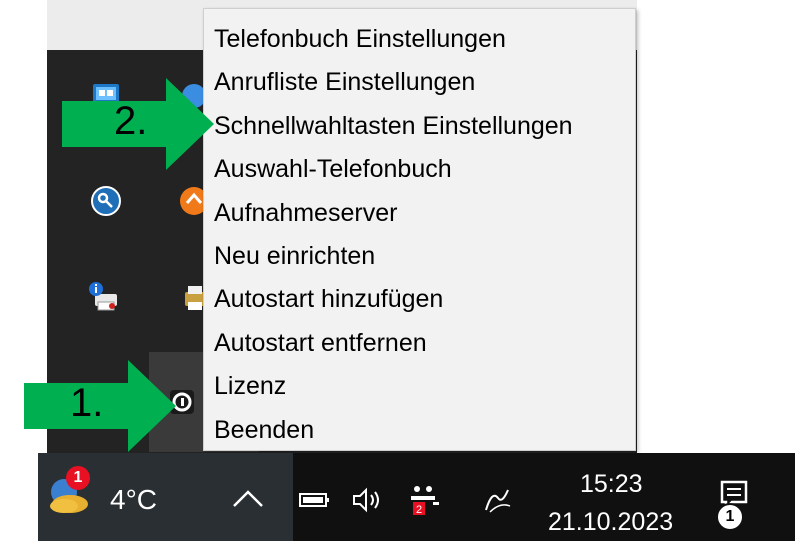  Describe the element at coordinates (419, 213) in the screenshot. I see `menu-item-aufnahmeserver: Aufnahmeserver` at that location.